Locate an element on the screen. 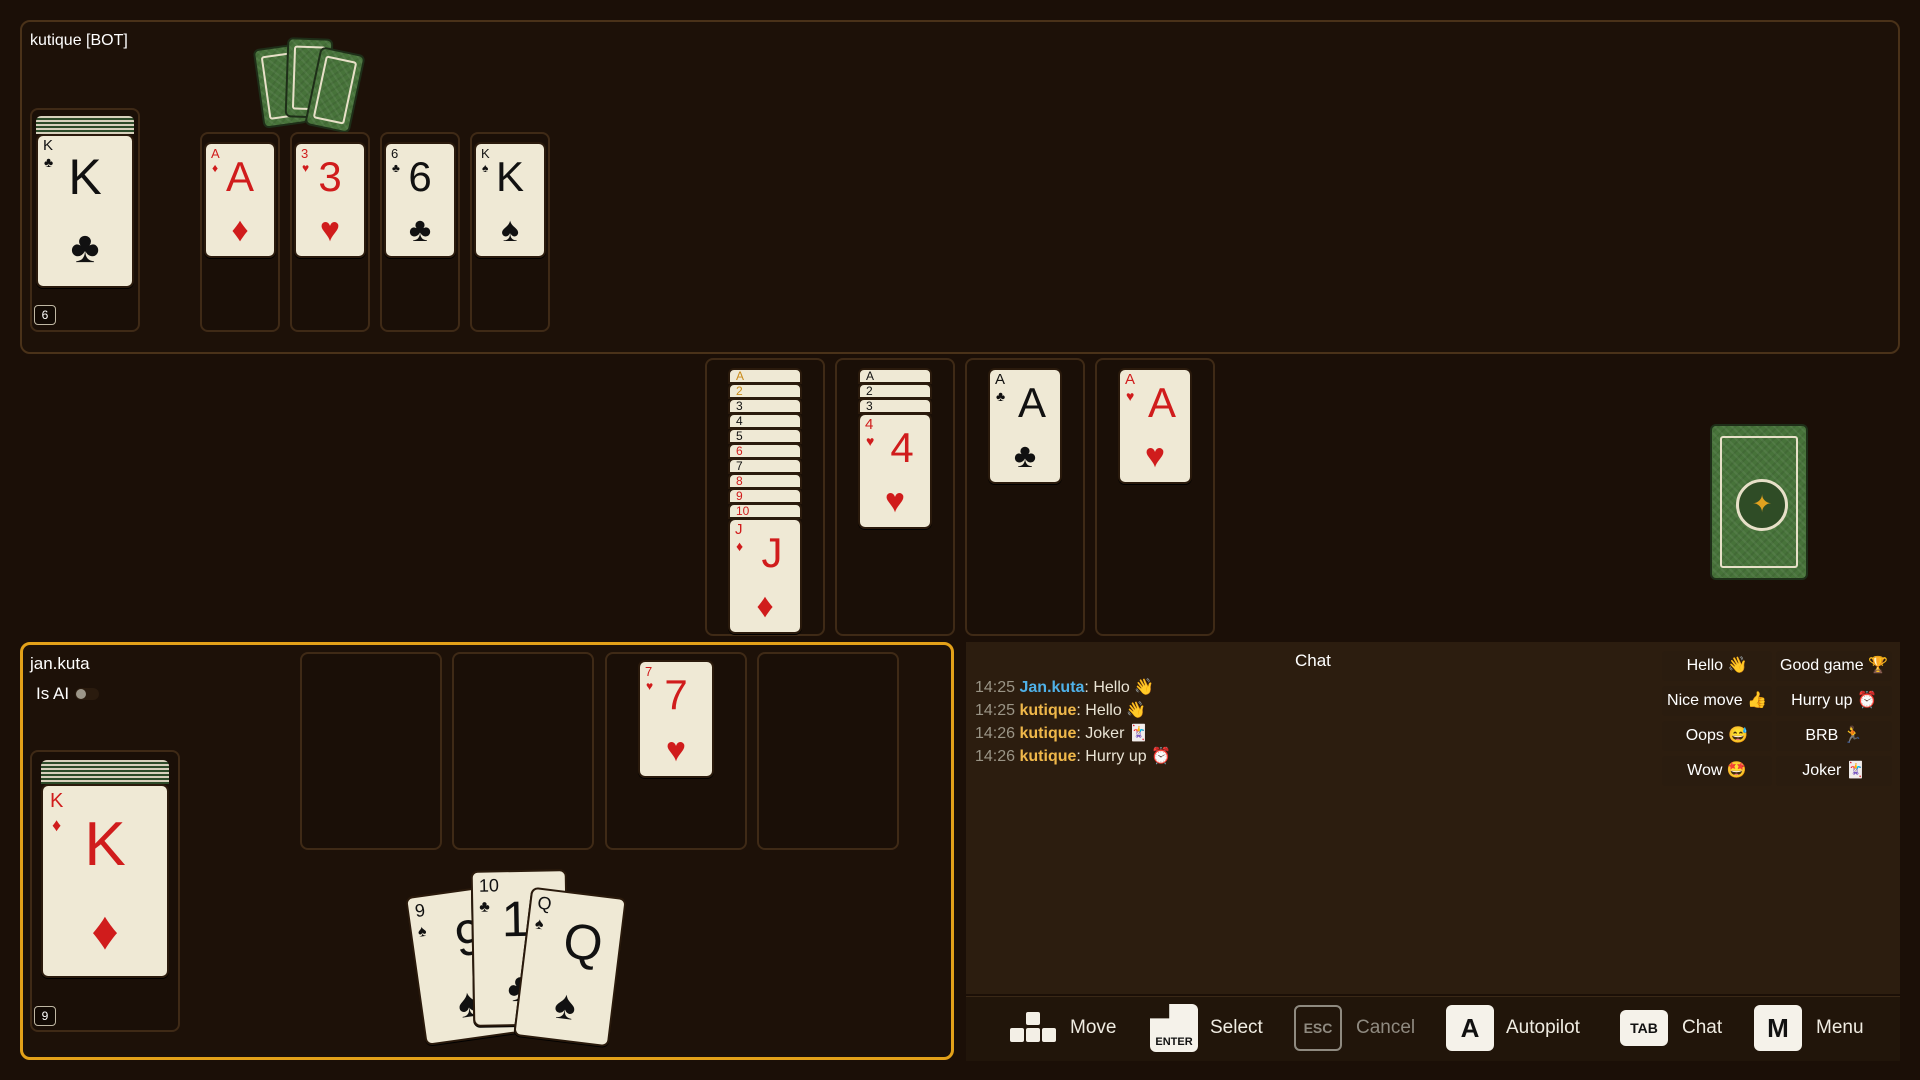 This screenshot has height=1080, width=1920. quick-chat-joker: Joker 🃏 is located at coordinates (1834, 771).